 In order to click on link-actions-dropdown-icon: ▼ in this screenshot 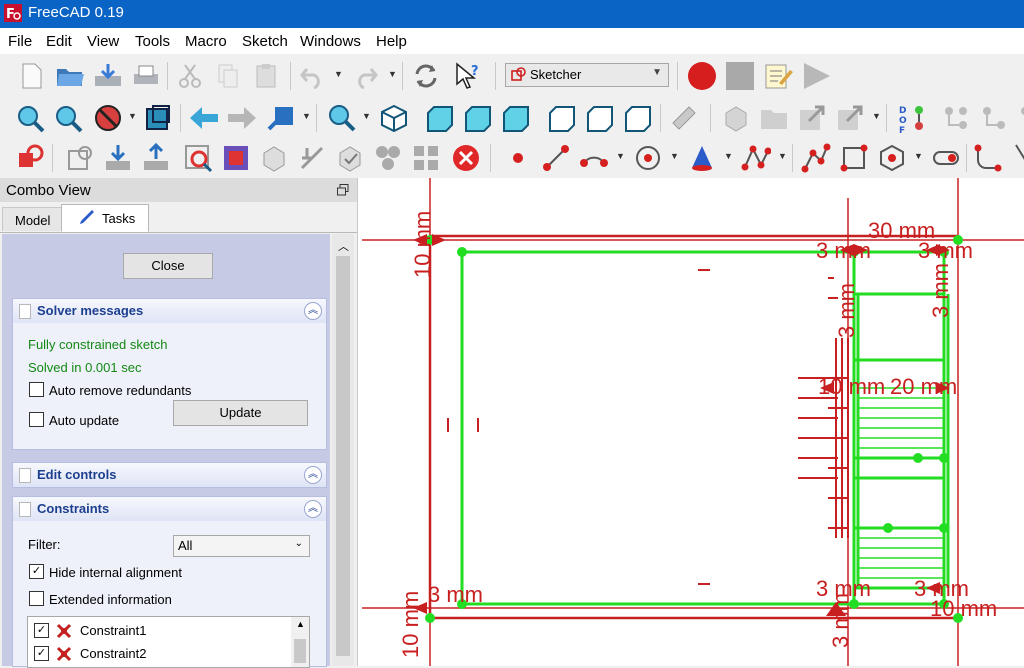, I will do `click(876, 116)`.